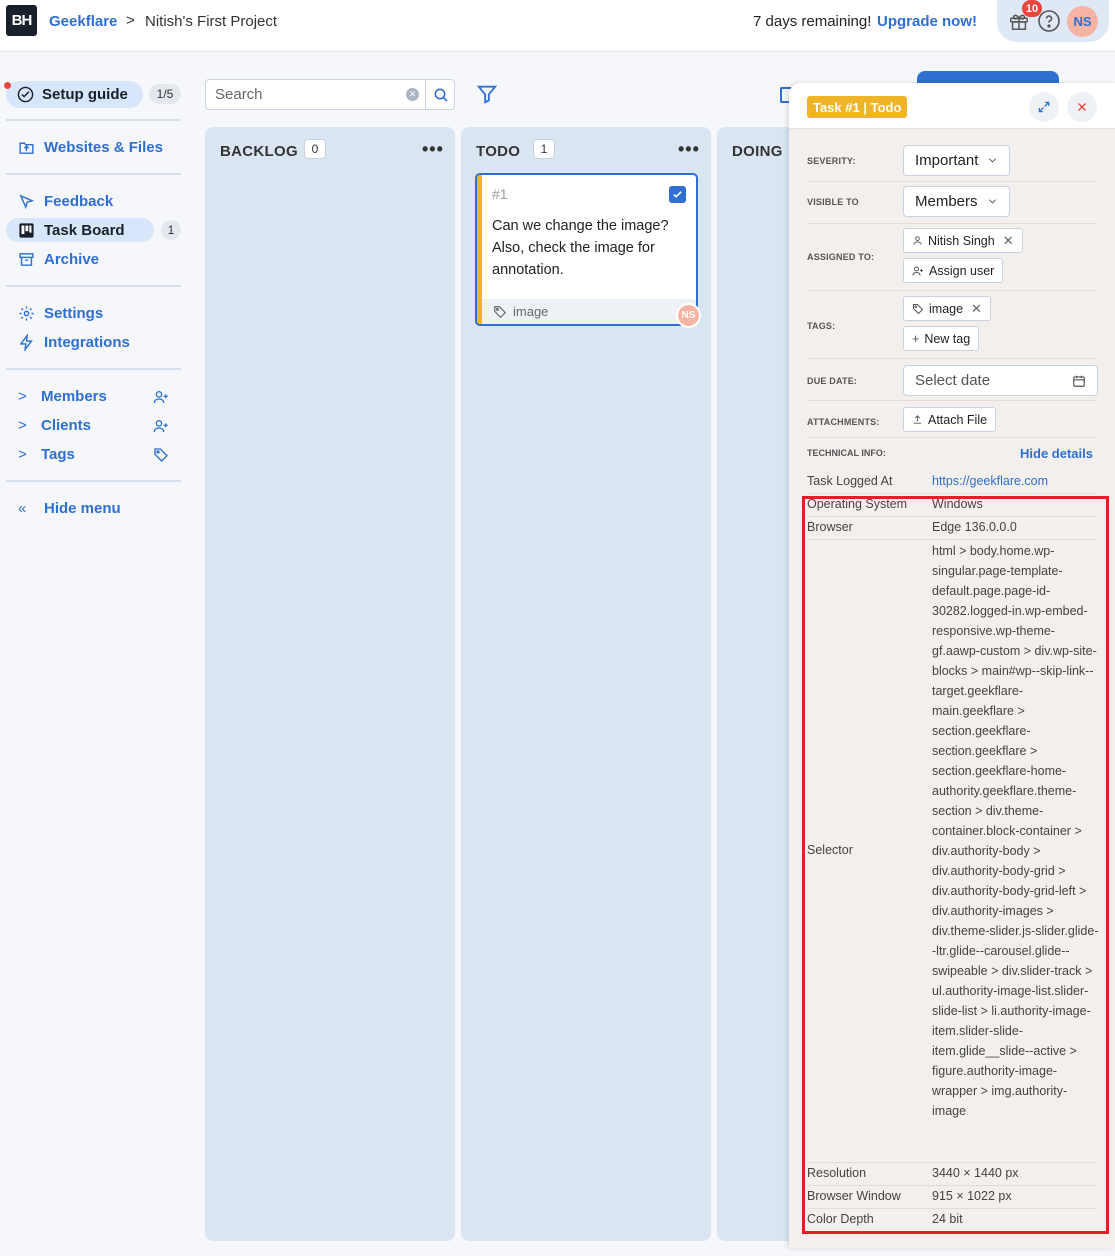 This screenshot has height=1256, width=1115. I want to click on tech-key: Browser Window, so click(854, 1196).